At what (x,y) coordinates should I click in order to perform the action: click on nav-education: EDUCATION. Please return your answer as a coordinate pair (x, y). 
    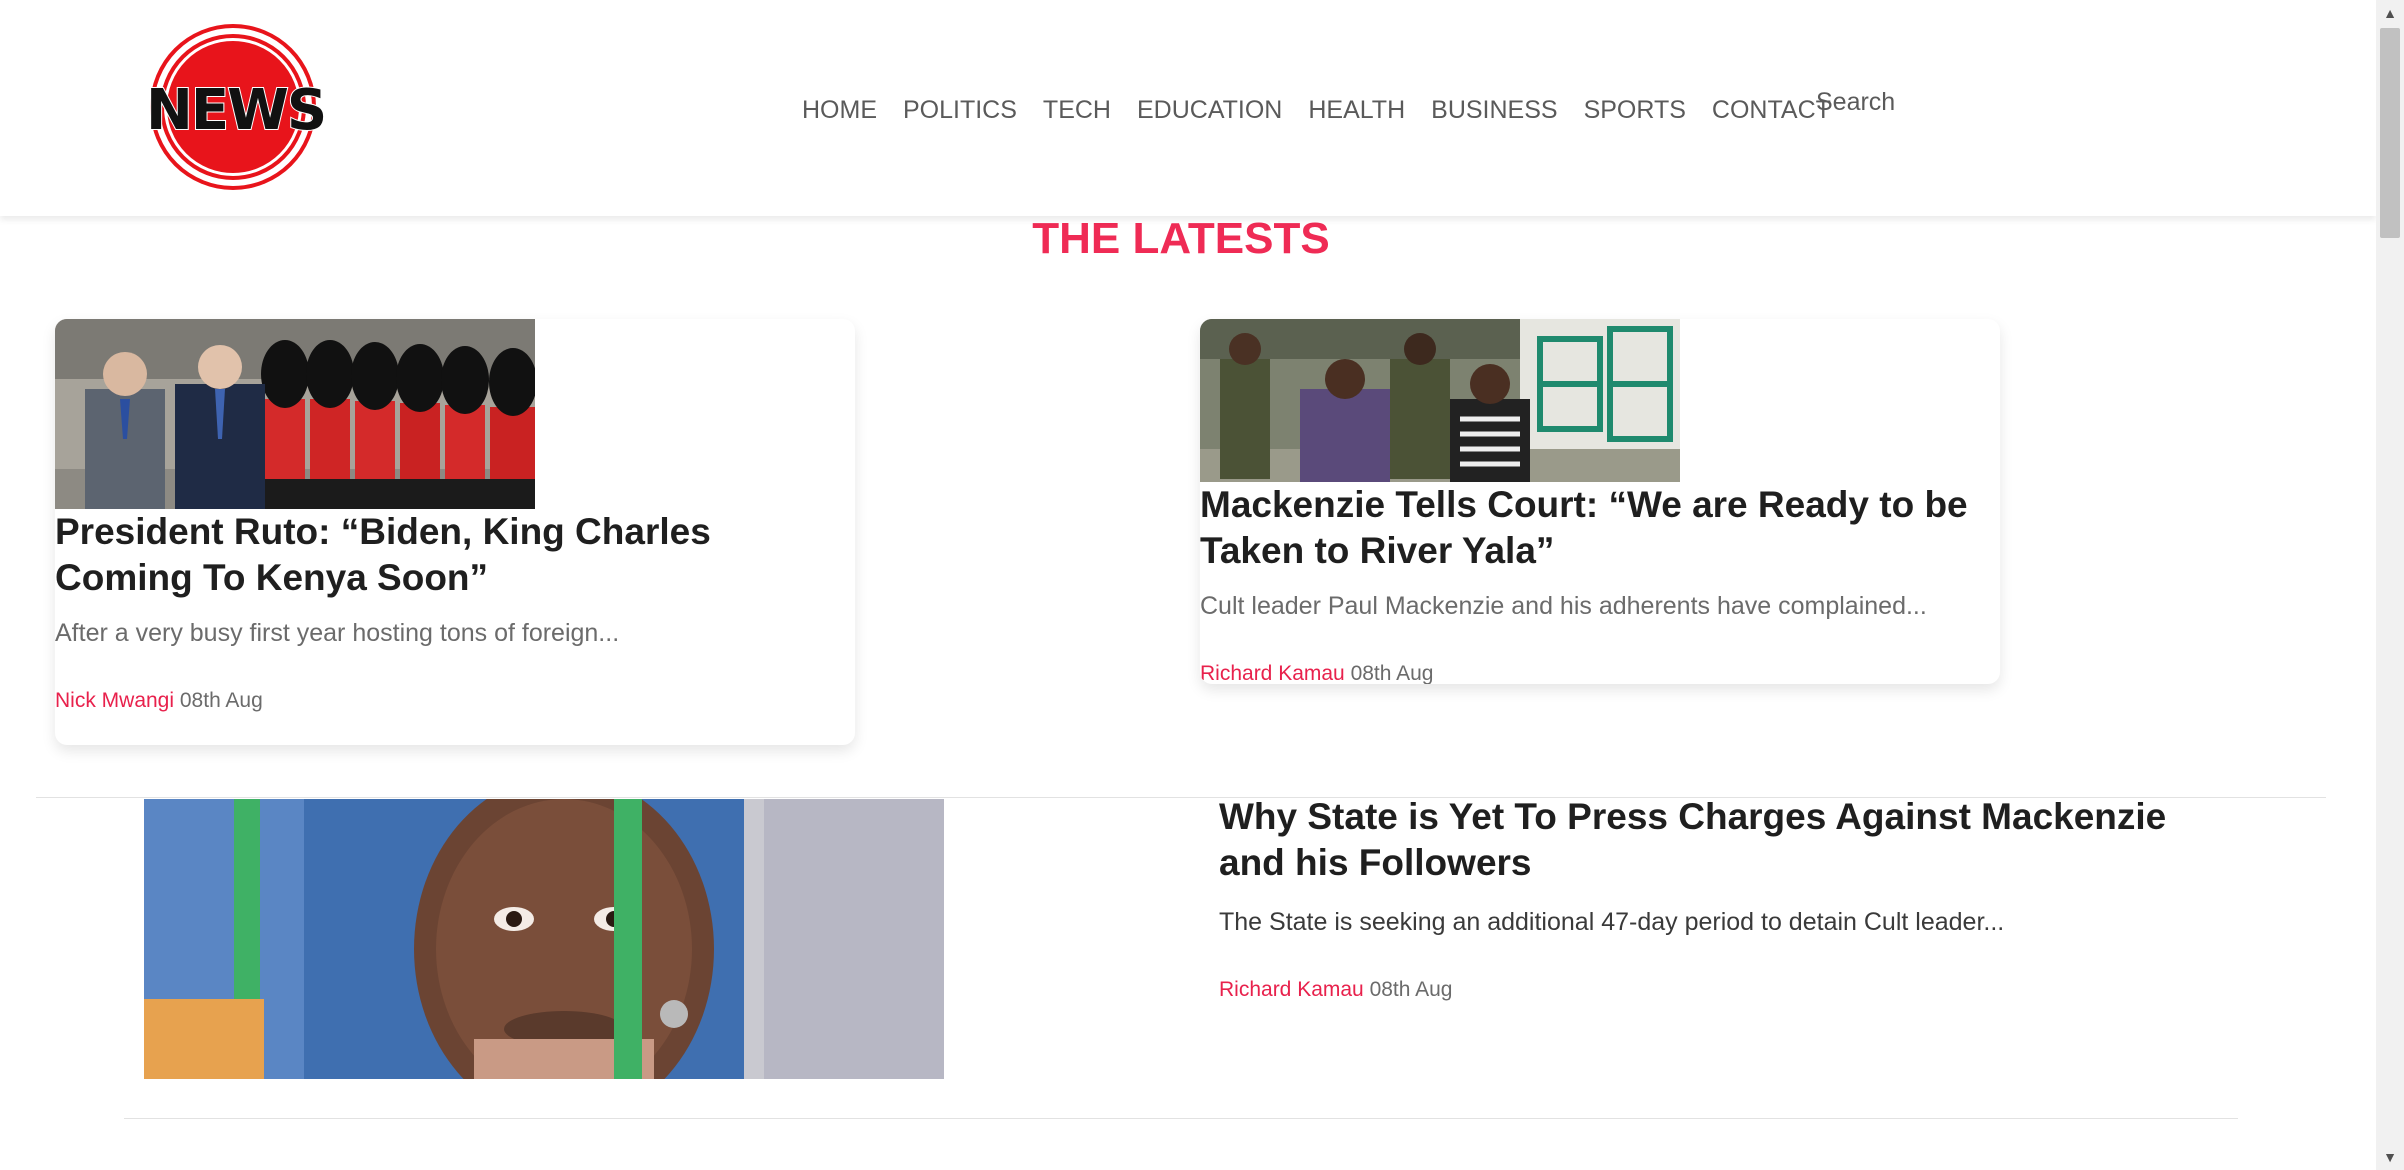
    Looking at the image, I should click on (1209, 110).